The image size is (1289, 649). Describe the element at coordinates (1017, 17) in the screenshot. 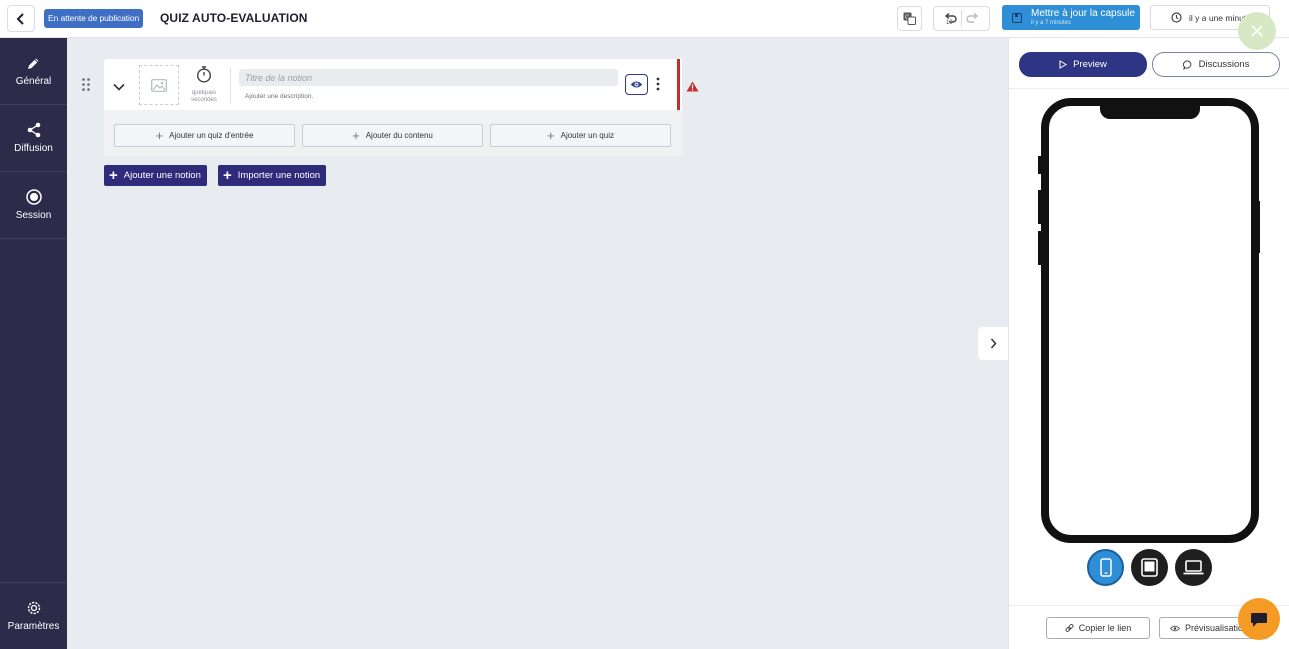

I see `save-icon` at that location.